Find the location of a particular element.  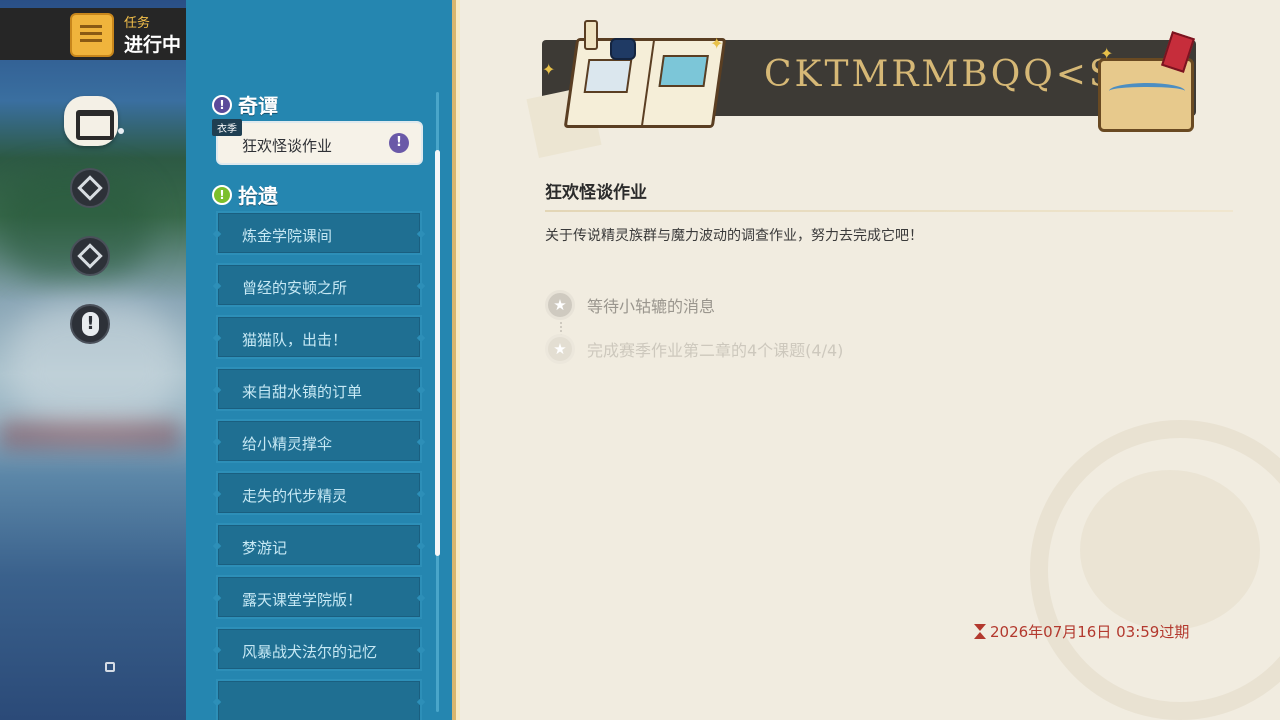

list-item: 炼金学院课间 is located at coordinates (319, 233).